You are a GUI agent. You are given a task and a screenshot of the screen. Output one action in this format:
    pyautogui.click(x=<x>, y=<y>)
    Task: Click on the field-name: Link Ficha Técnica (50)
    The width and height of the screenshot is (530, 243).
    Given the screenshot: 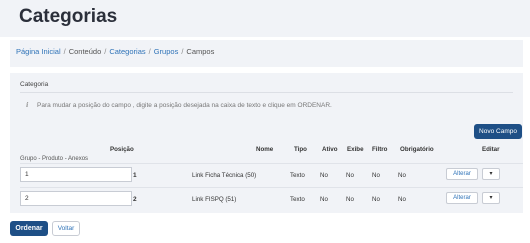 What is the action you would take?
    pyautogui.click(x=224, y=175)
    